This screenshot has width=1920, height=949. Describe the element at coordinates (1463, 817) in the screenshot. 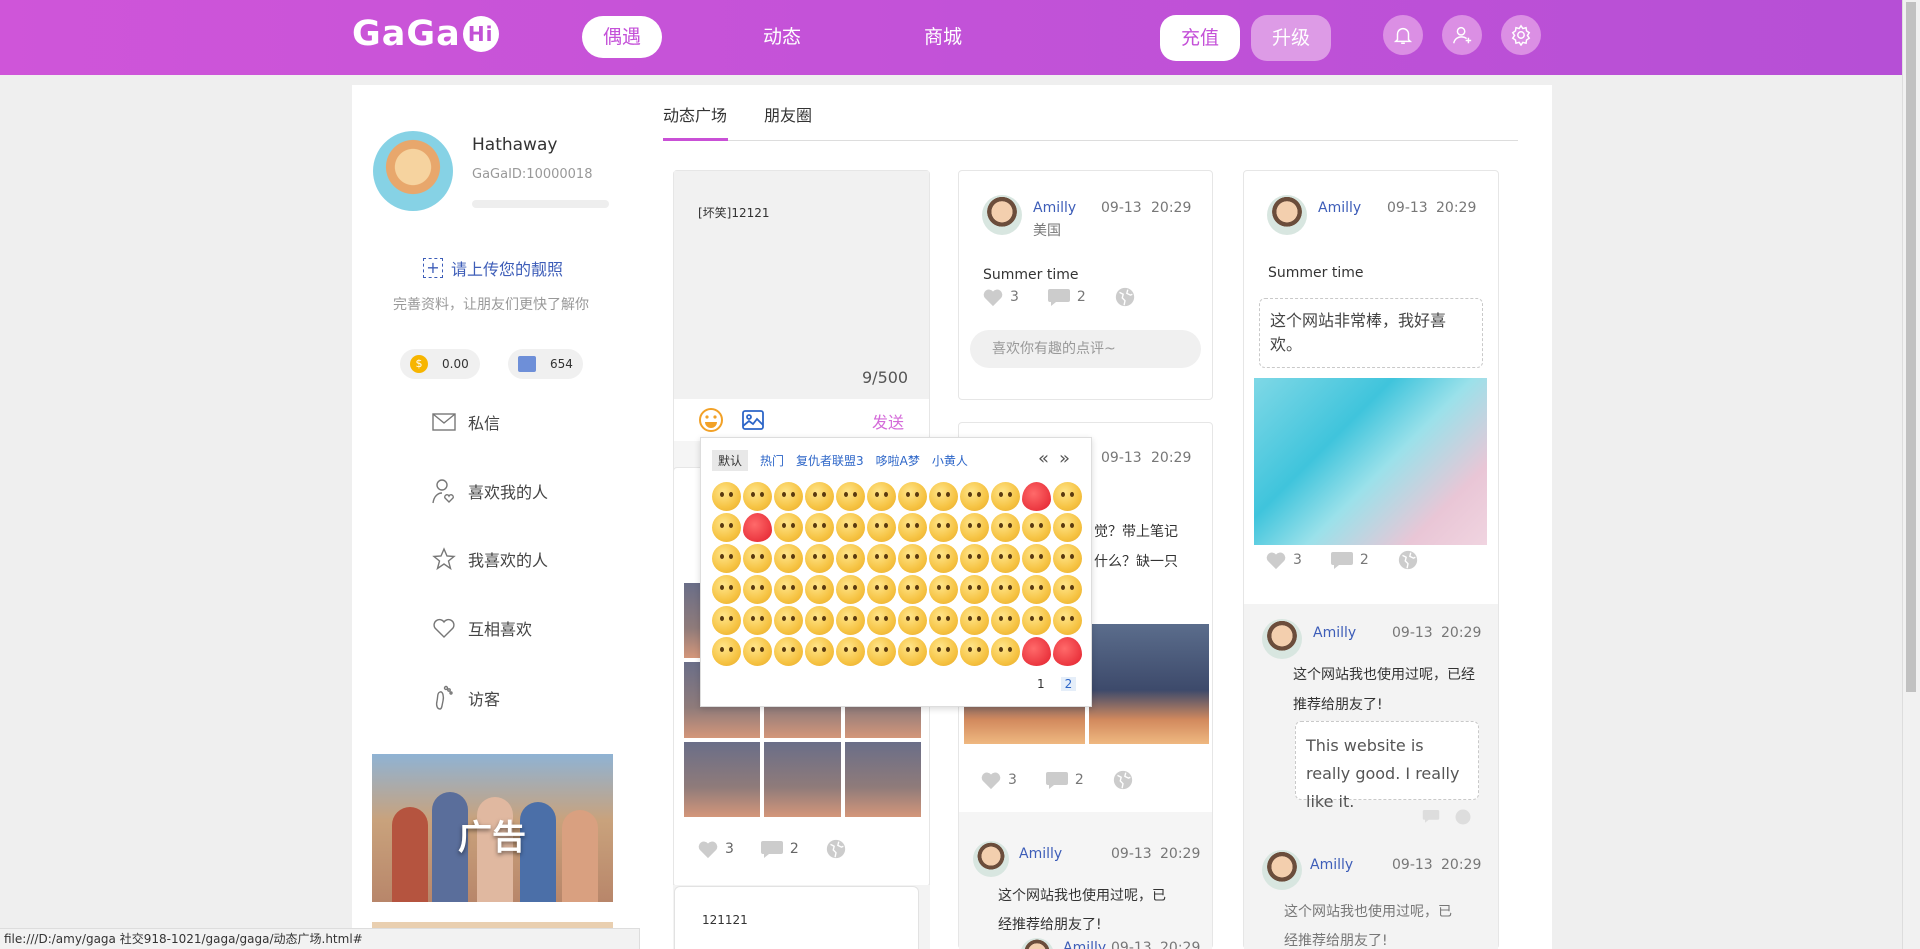

I see `globe-icon` at that location.